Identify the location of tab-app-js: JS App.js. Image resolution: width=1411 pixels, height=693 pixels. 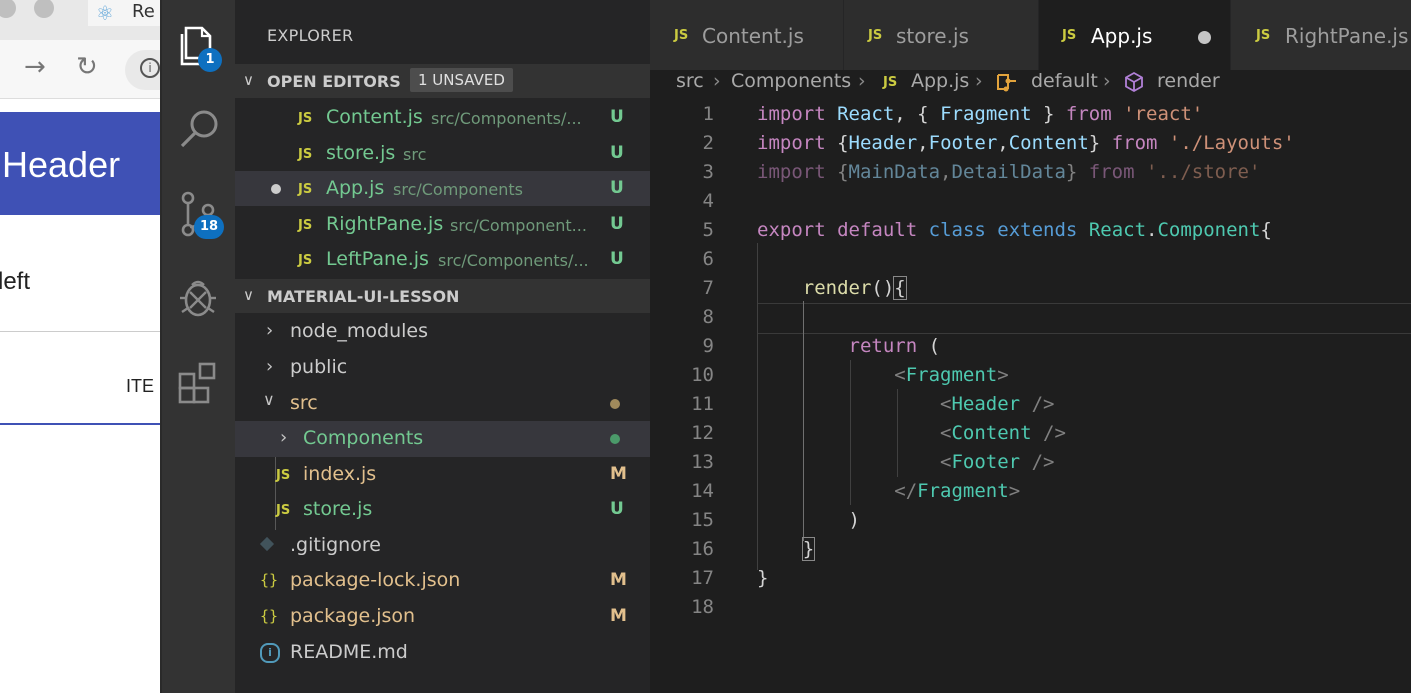
(1135, 35).